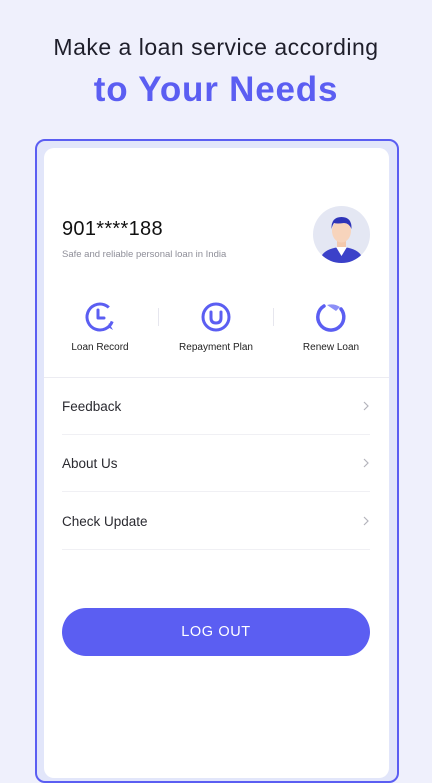 This screenshot has width=432, height=783. Describe the element at coordinates (216, 521) in the screenshot. I see `menu-item-check-update: Check Update` at that location.